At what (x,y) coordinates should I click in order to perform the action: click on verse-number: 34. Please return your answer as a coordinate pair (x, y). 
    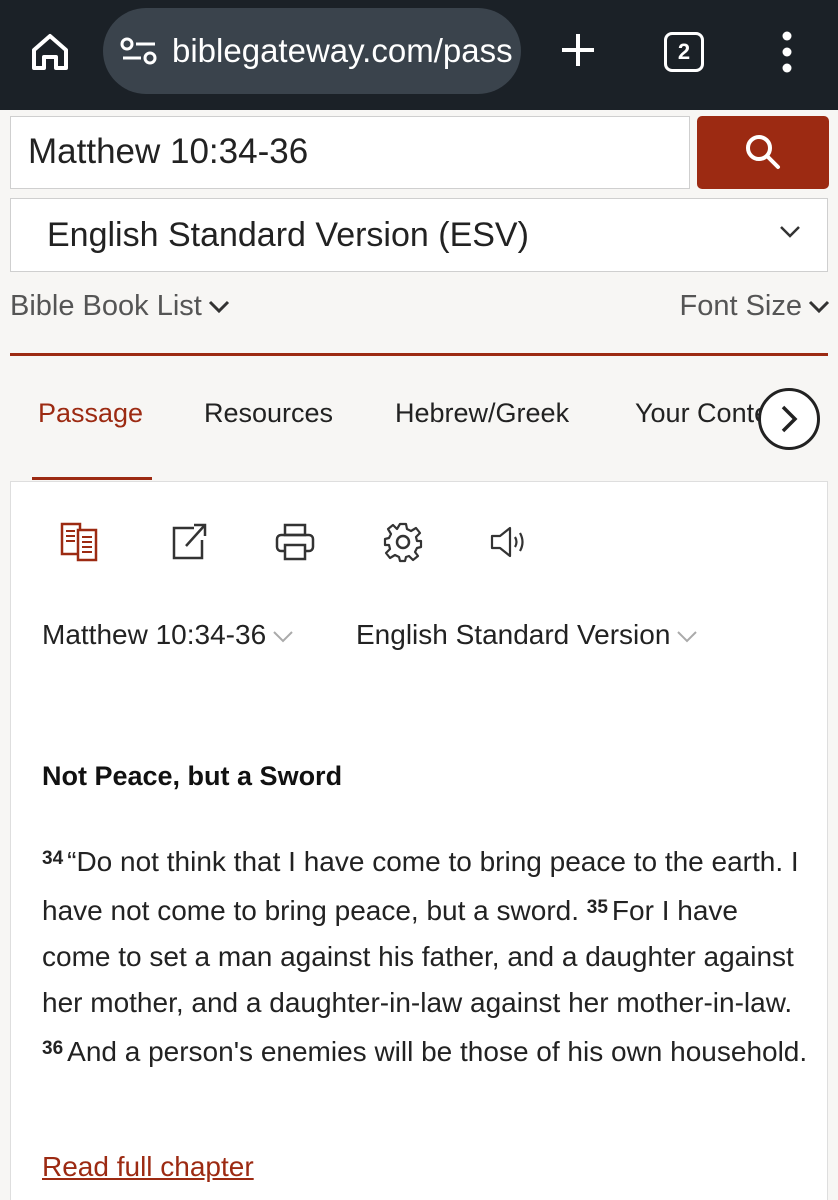
    Looking at the image, I should click on (53, 858).